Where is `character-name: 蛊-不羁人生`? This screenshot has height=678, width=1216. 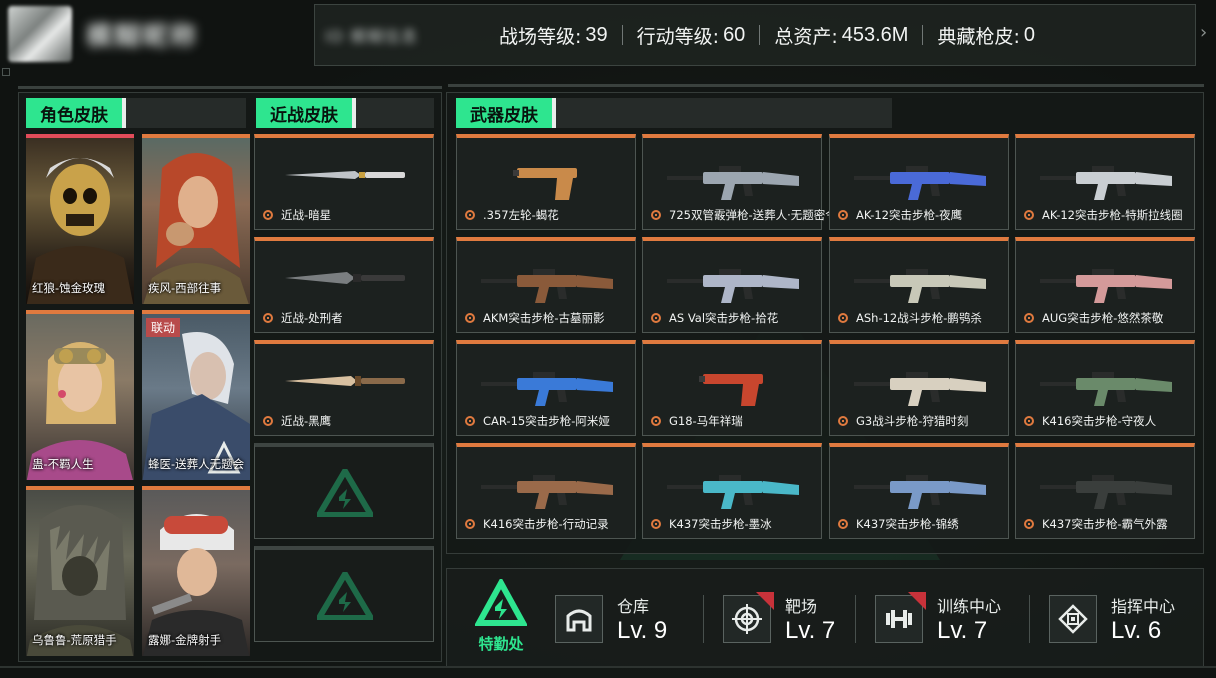
character-name: 蛊-不羁人生 is located at coordinates (63, 464).